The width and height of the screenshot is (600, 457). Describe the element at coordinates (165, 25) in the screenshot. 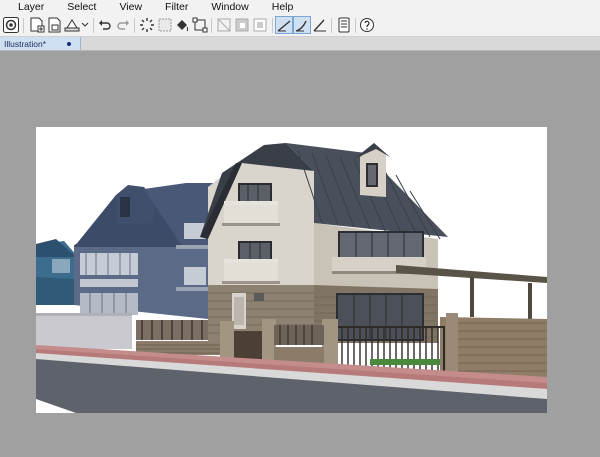

I see `select-all-icon` at that location.